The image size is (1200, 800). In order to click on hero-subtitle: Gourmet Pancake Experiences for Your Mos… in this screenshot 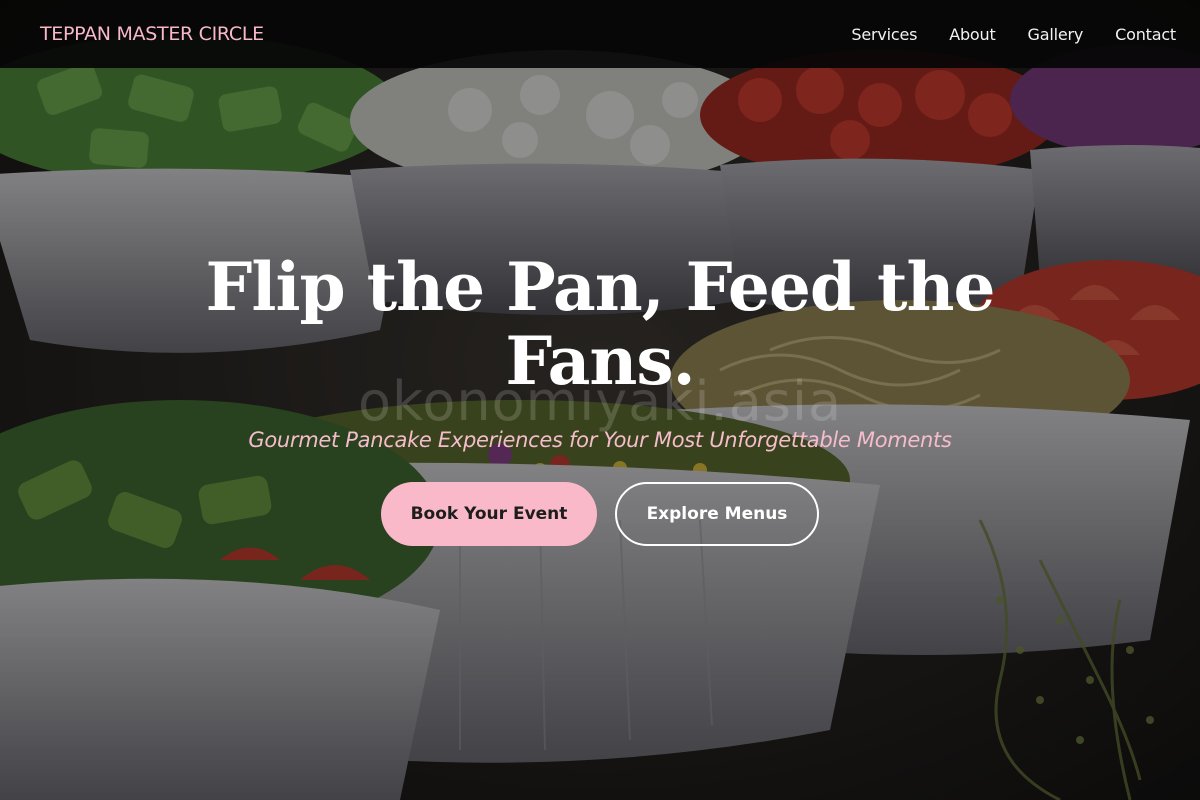, I will do `click(600, 440)`.